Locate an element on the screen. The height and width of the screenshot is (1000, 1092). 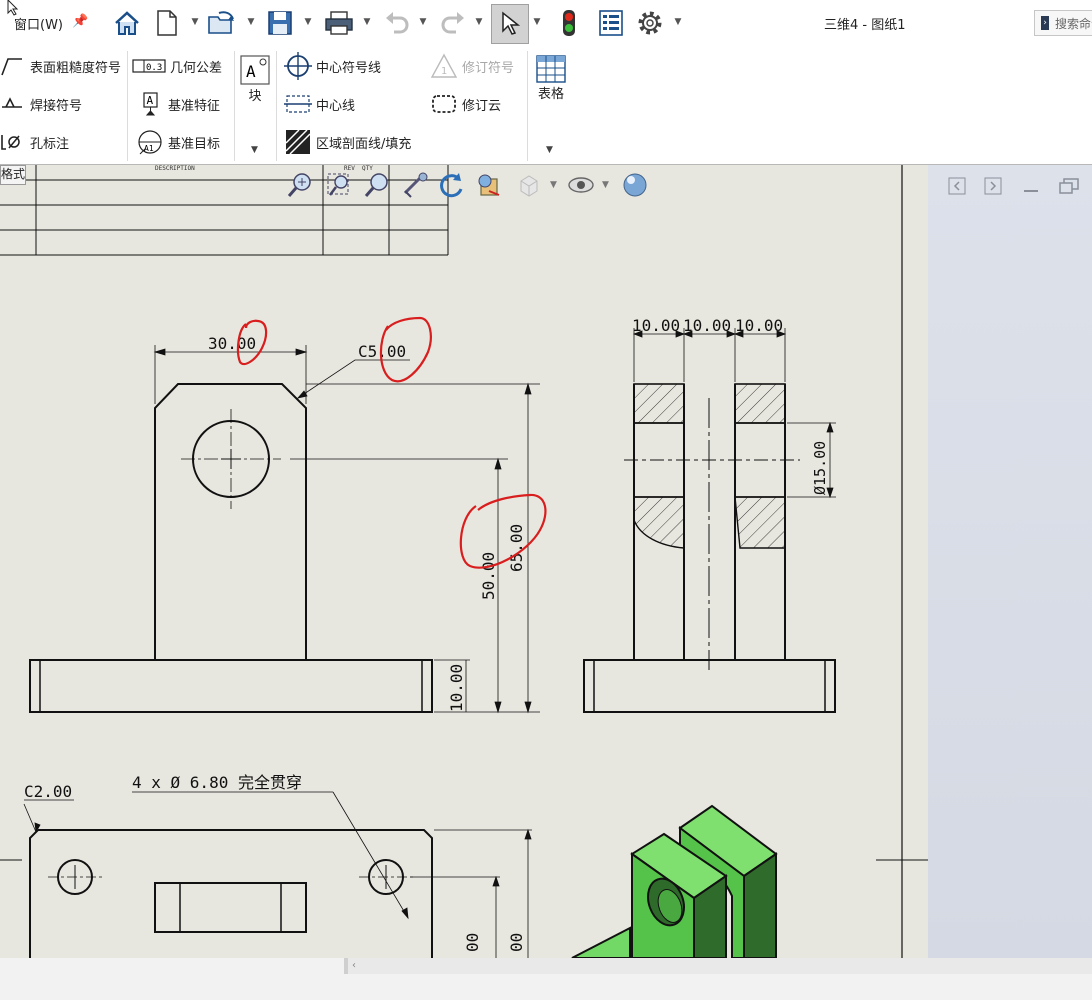
top-view is located at coordinates (231, 893).